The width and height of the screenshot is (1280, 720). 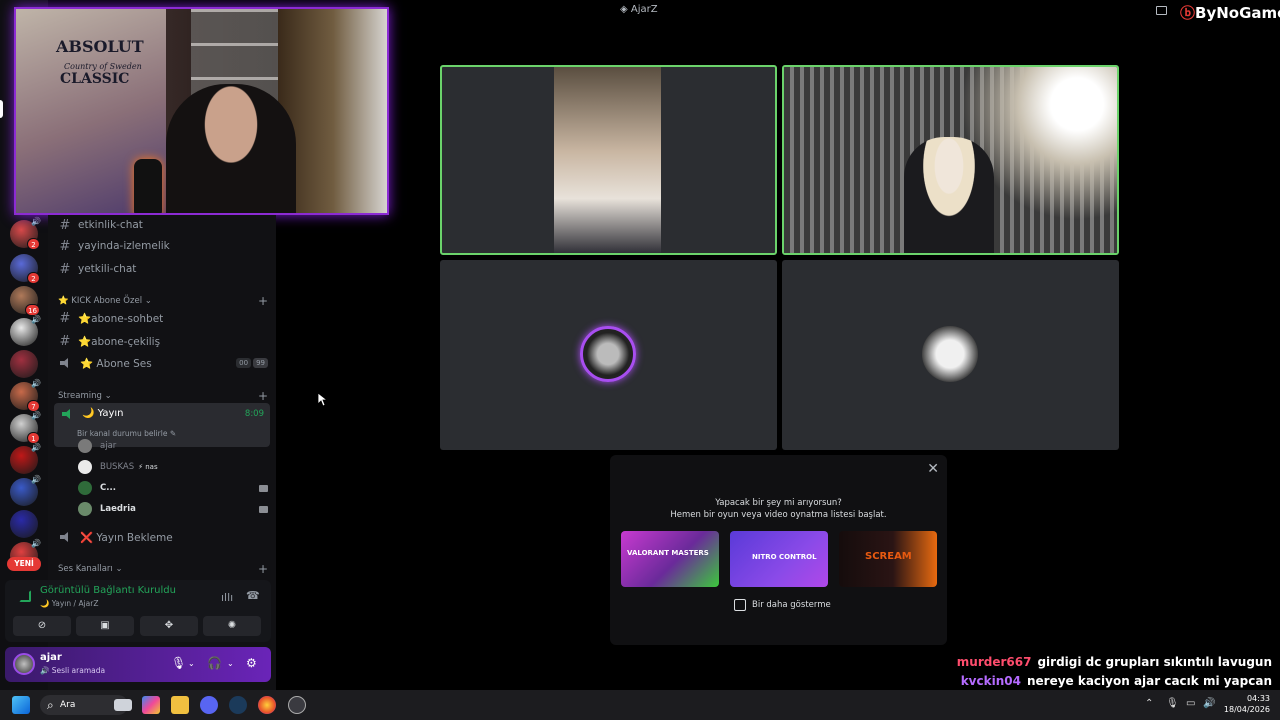 What do you see at coordinates (267, 705) in the screenshot?
I see `firefox-icon` at bounding box center [267, 705].